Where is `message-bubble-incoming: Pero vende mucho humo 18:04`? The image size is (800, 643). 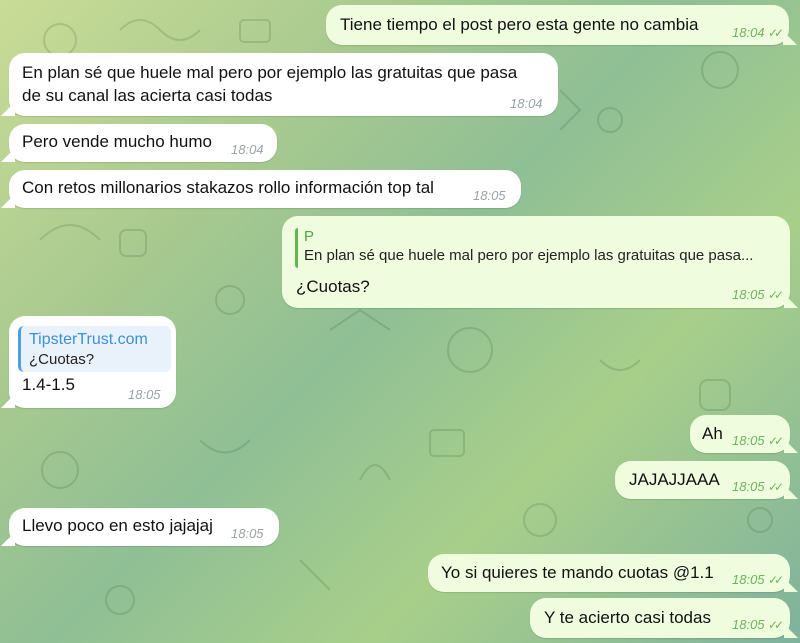
message-bubble-incoming: Pero vende mucho humo 18:04 is located at coordinates (143, 143).